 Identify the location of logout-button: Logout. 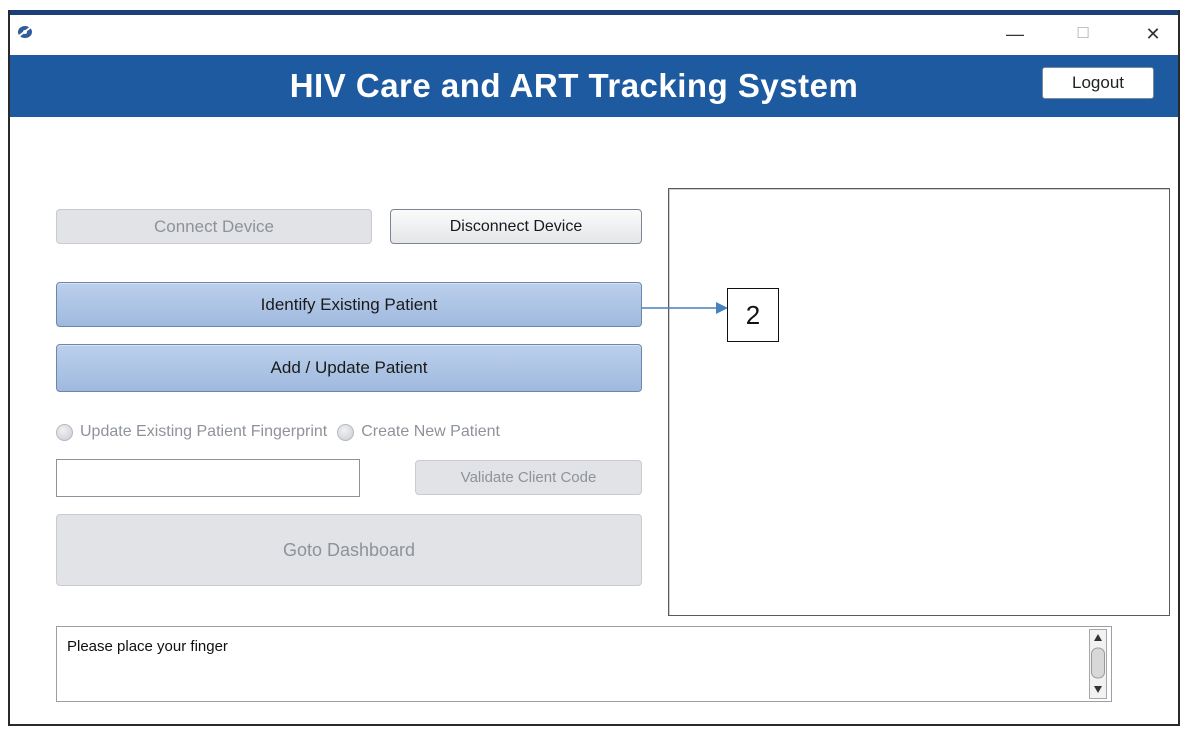
(1098, 83).